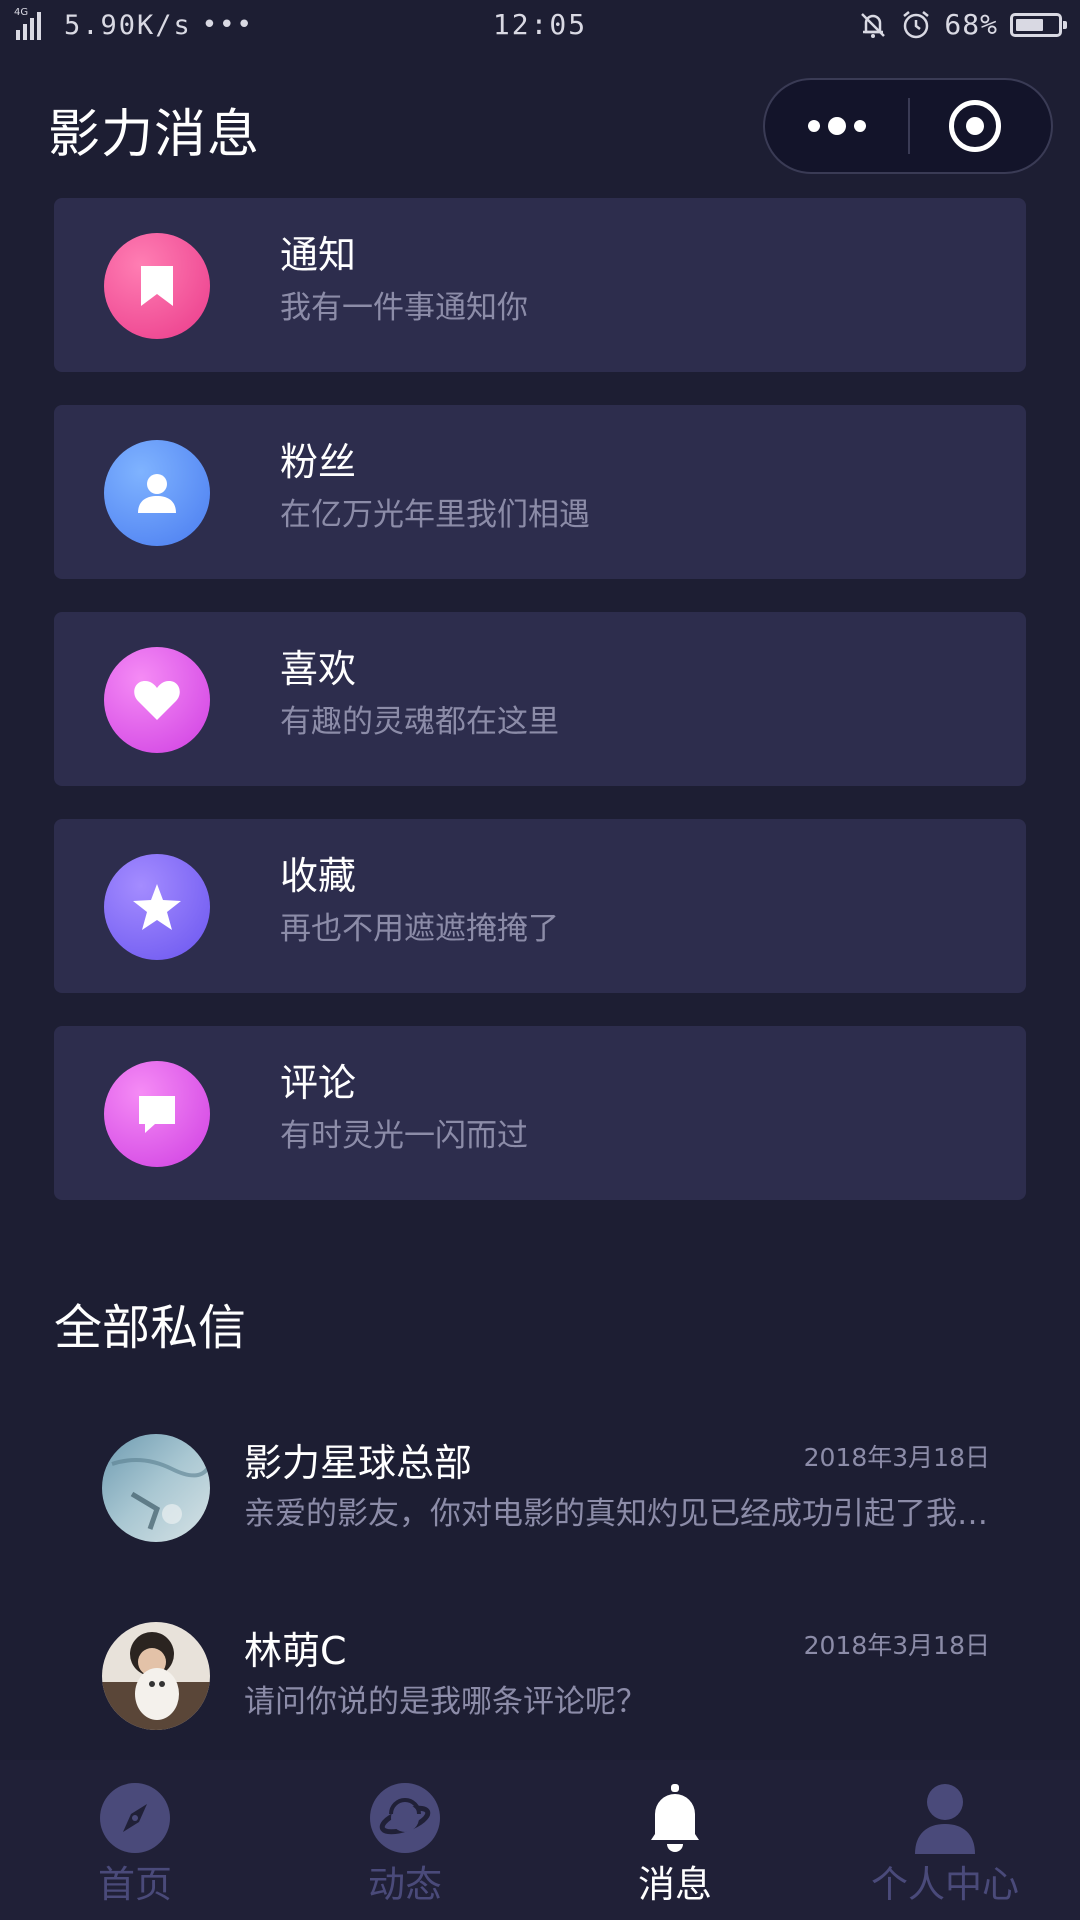 This screenshot has height=1920, width=1080. Describe the element at coordinates (157, 493) in the screenshot. I see `user-icon` at that location.